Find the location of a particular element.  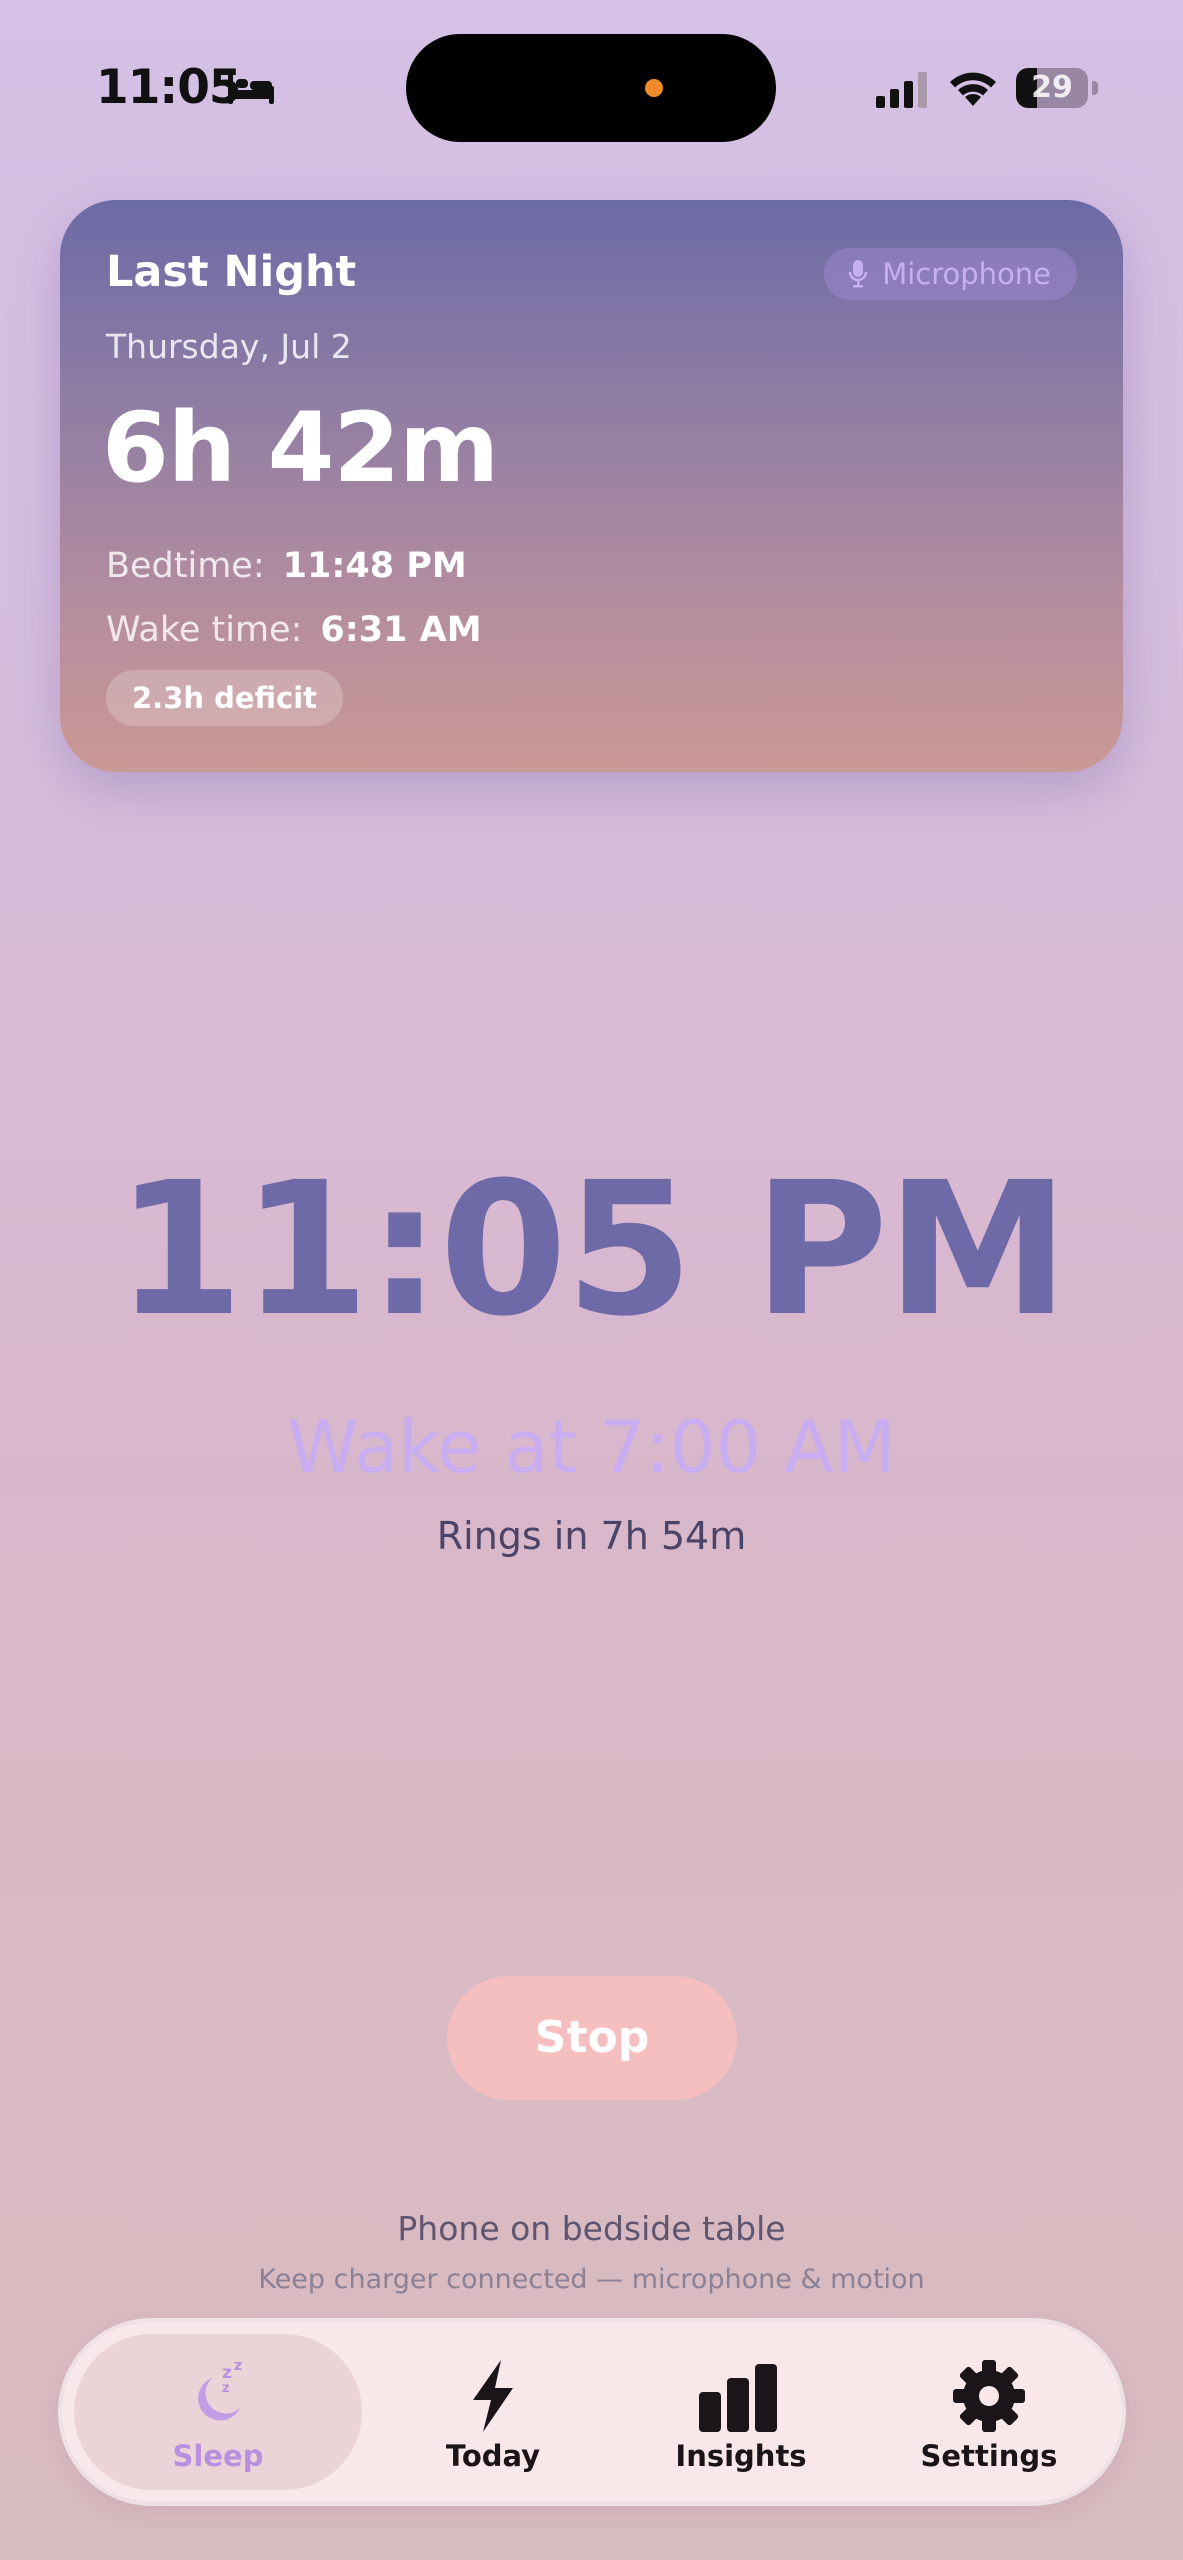

tab-sleep: z z z Sleep is located at coordinates (218, 2412).